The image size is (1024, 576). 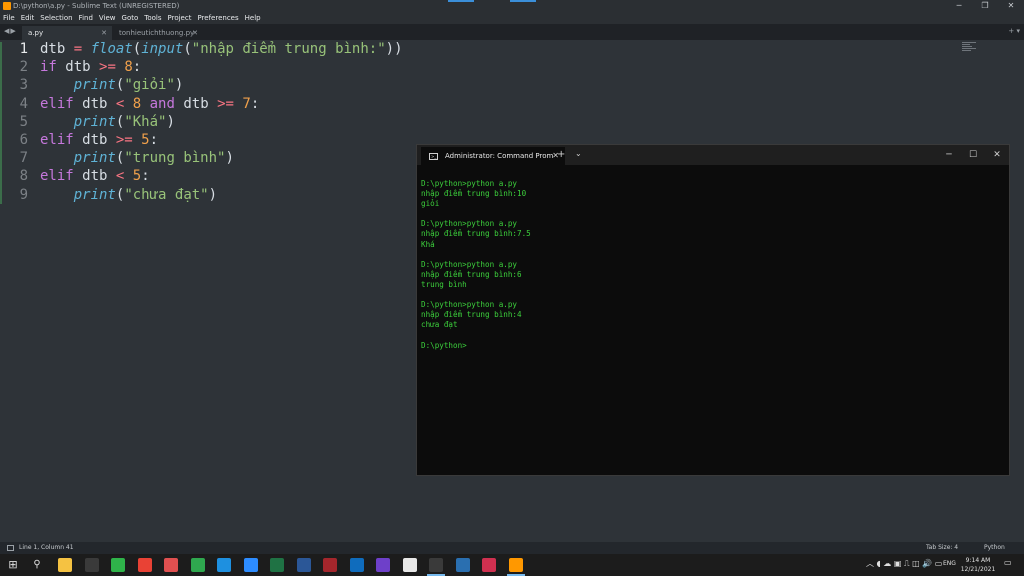 What do you see at coordinates (224, 565) in the screenshot?
I see `skype-icon` at bounding box center [224, 565].